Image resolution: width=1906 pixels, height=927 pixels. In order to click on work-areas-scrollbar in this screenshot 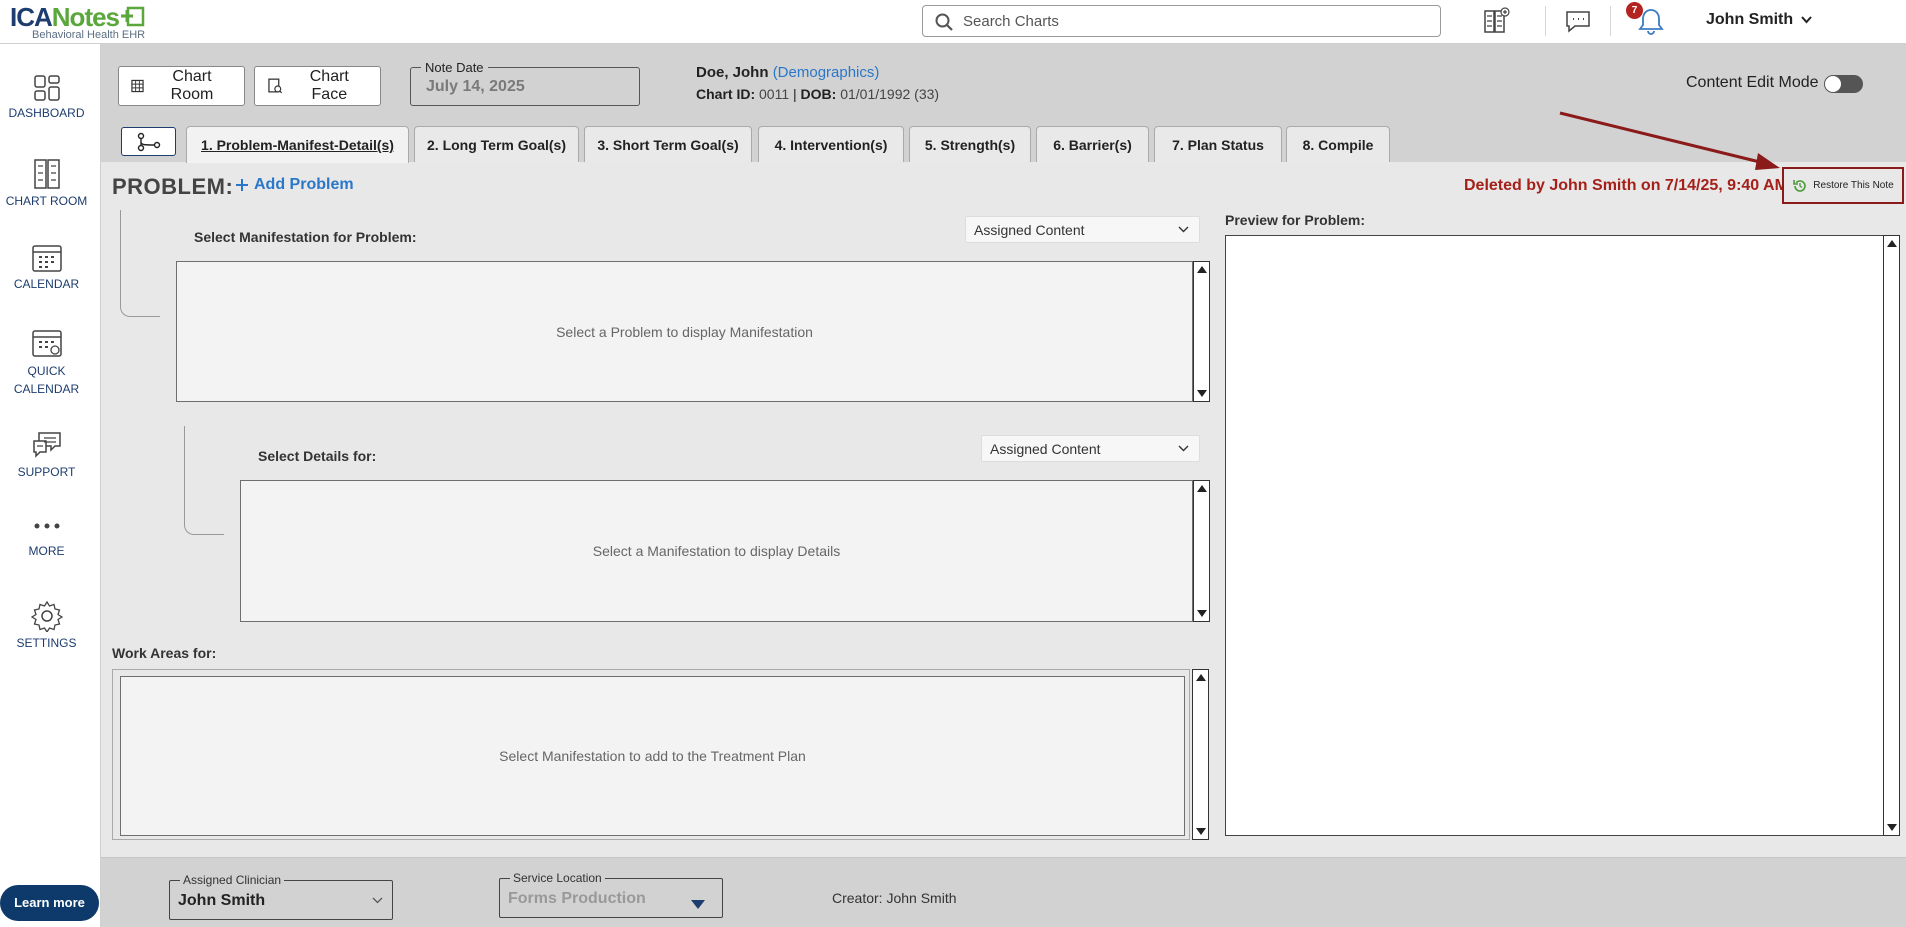, I will do `click(1200, 754)`.